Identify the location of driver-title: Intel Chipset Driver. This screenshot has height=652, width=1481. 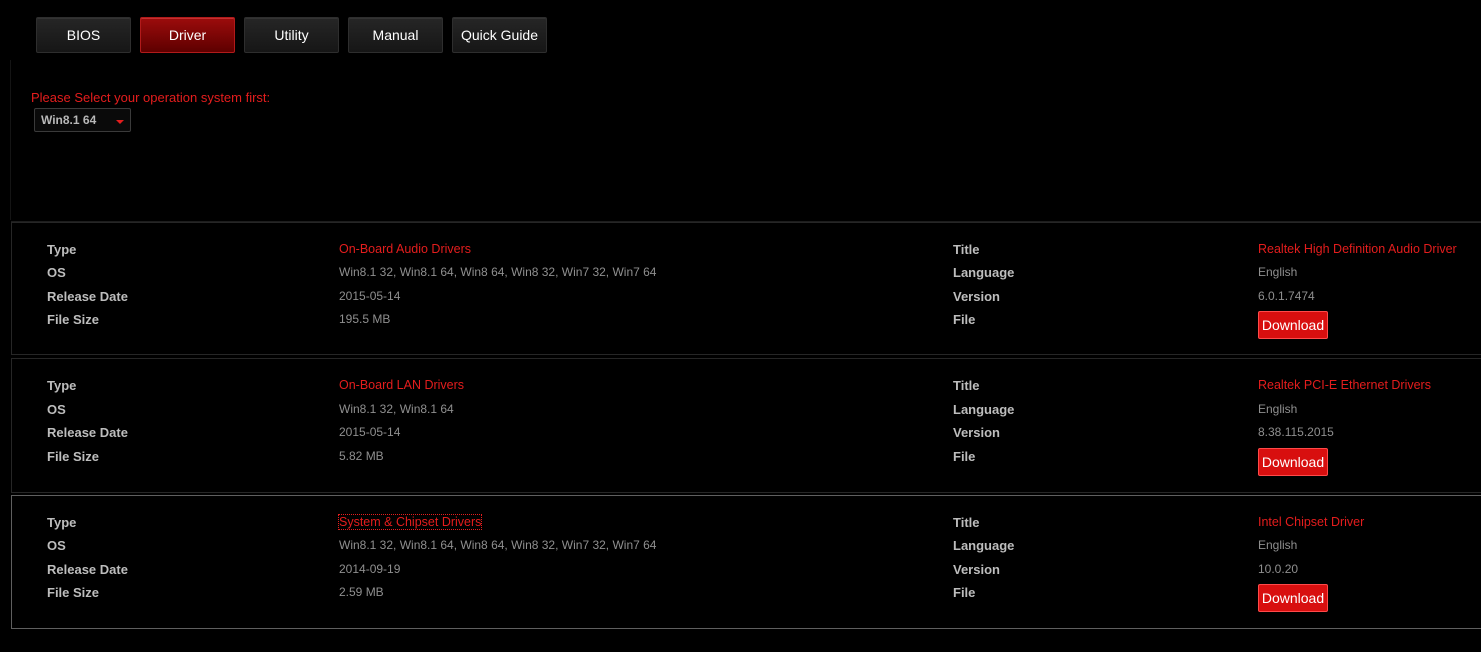
(1311, 522).